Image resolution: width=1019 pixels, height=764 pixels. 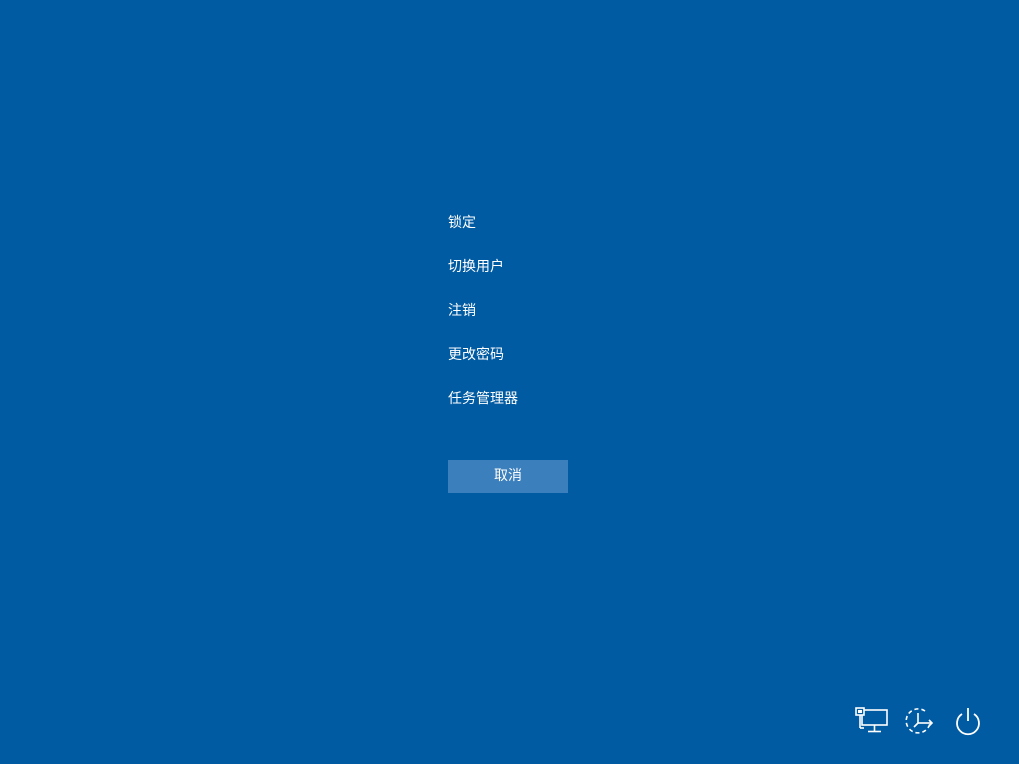 I want to click on cancel-button: 取消, so click(x=508, y=476).